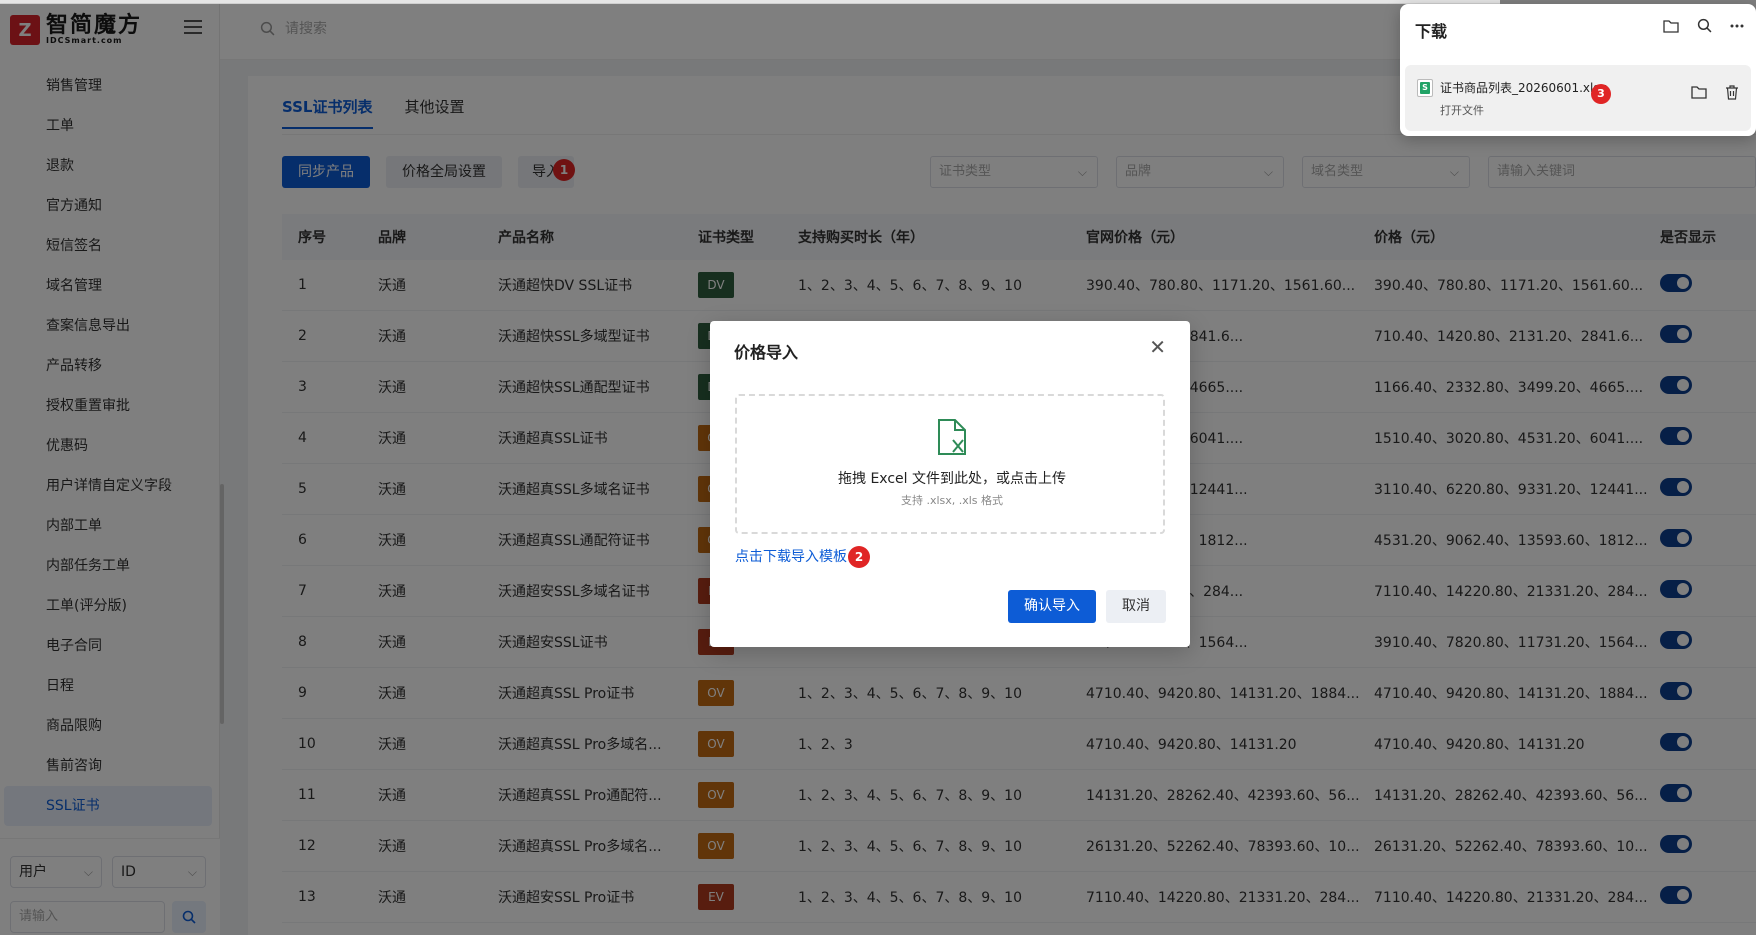 The height and width of the screenshot is (935, 1756). Describe the element at coordinates (1699, 92) in the screenshot. I see `show-in-folder-icon` at that location.